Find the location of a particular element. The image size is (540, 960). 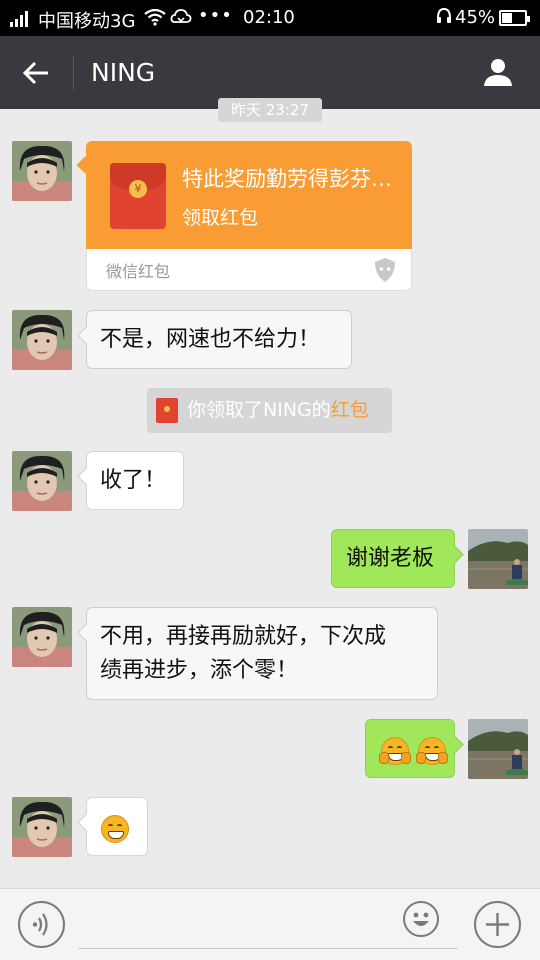

message-bubble: 收了！ is located at coordinates (135, 480).